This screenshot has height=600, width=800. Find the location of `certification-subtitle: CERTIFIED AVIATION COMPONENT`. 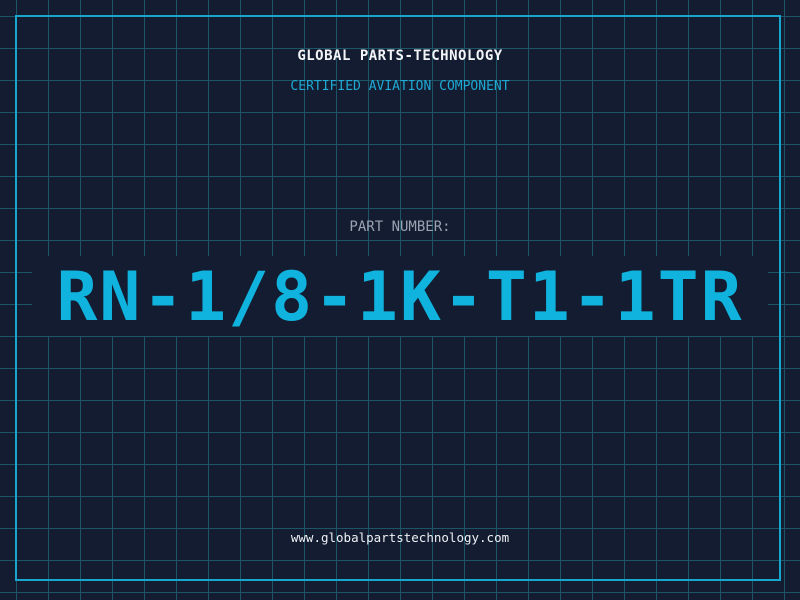

certification-subtitle: CERTIFIED AVIATION COMPONENT is located at coordinates (400, 86).